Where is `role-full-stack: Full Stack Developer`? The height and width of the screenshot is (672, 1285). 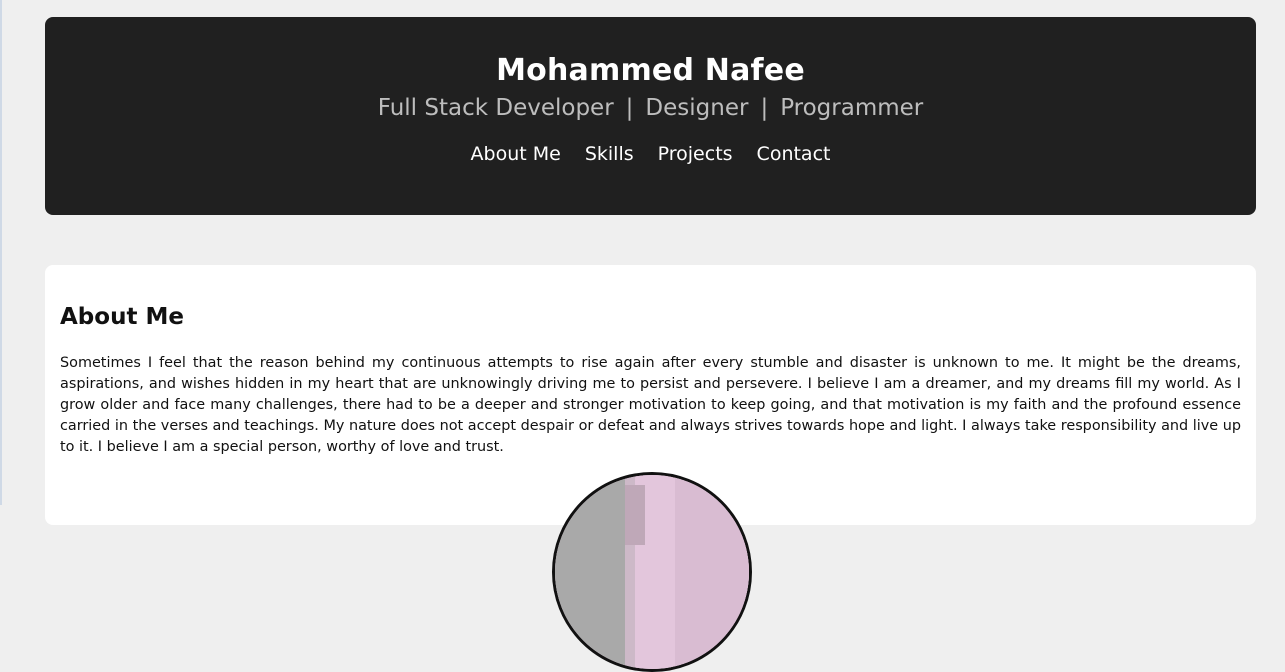
role-full-stack: Full Stack Developer is located at coordinates (495, 108).